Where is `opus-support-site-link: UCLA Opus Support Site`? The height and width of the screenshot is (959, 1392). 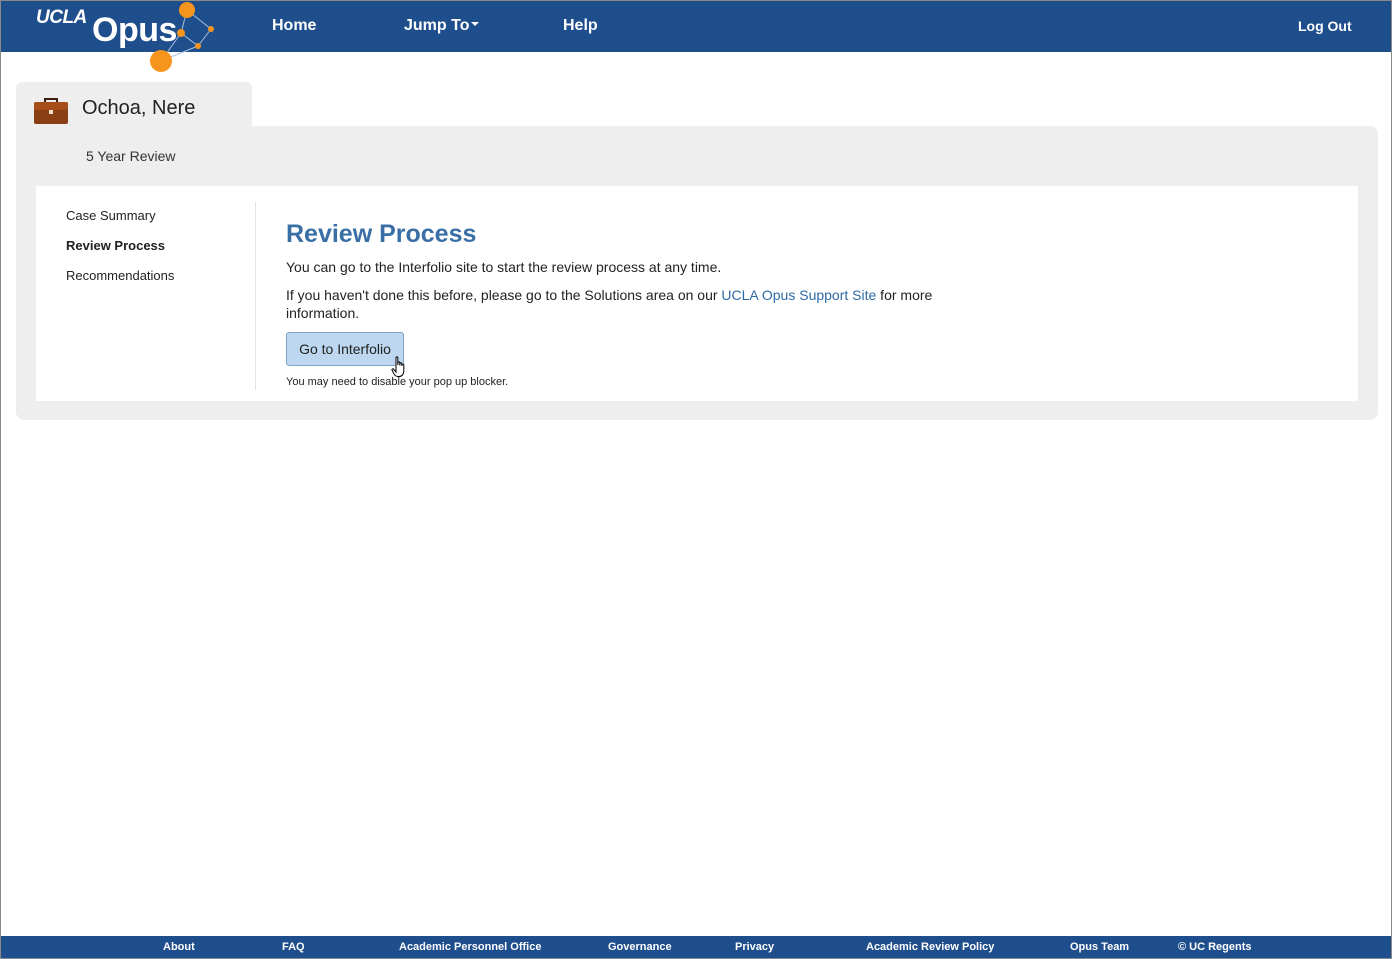
opus-support-site-link: UCLA Opus Support Site is located at coordinates (798, 295).